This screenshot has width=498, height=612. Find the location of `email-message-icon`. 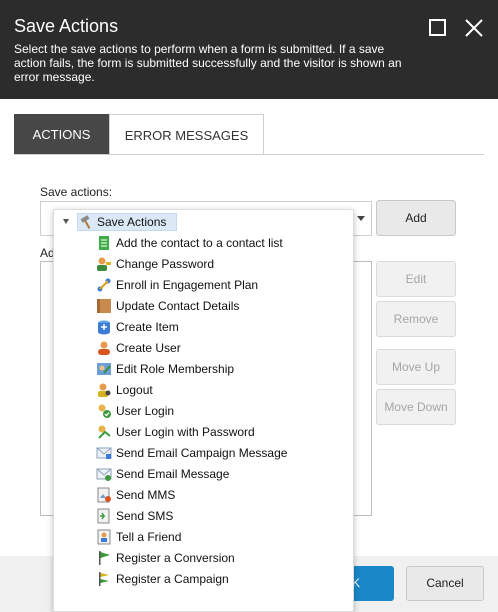

email-message-icon is located at coordinates (104, 474).